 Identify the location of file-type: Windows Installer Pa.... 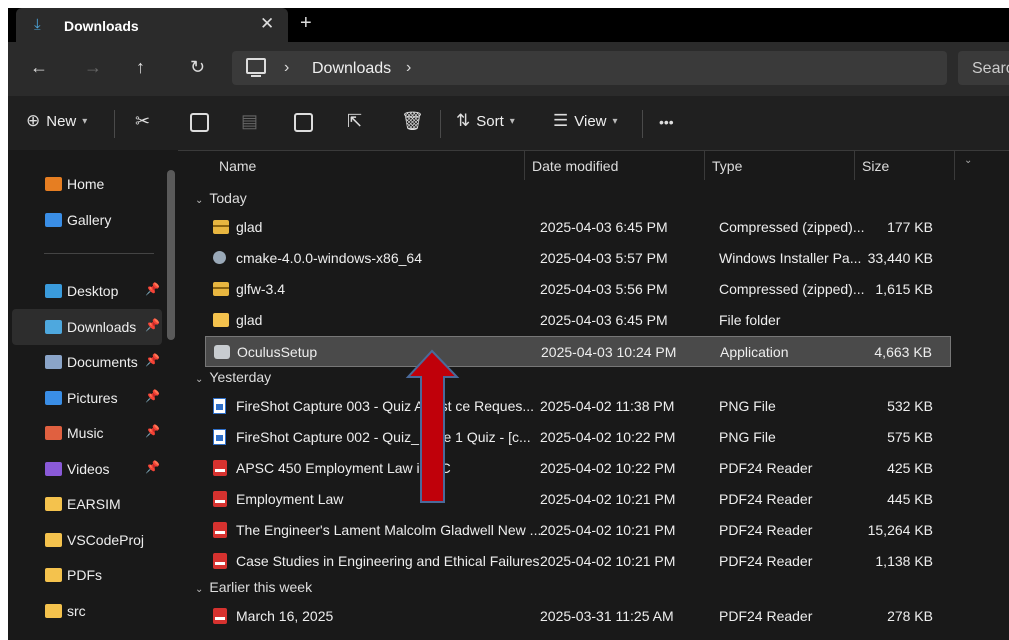
(790, 258).